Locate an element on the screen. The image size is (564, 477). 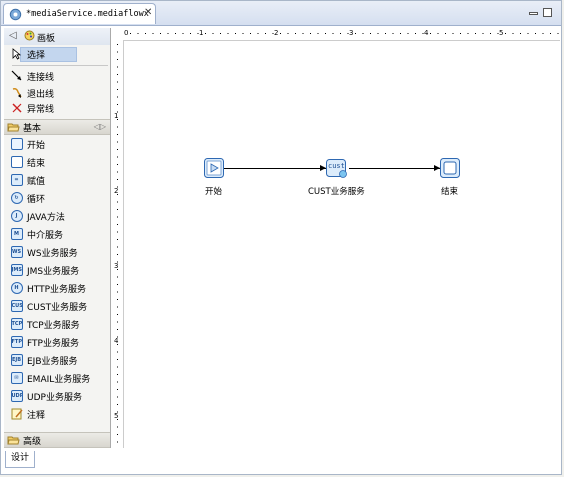
palette-item-label: EJB业务服务 is located at coordinates (52, 361).